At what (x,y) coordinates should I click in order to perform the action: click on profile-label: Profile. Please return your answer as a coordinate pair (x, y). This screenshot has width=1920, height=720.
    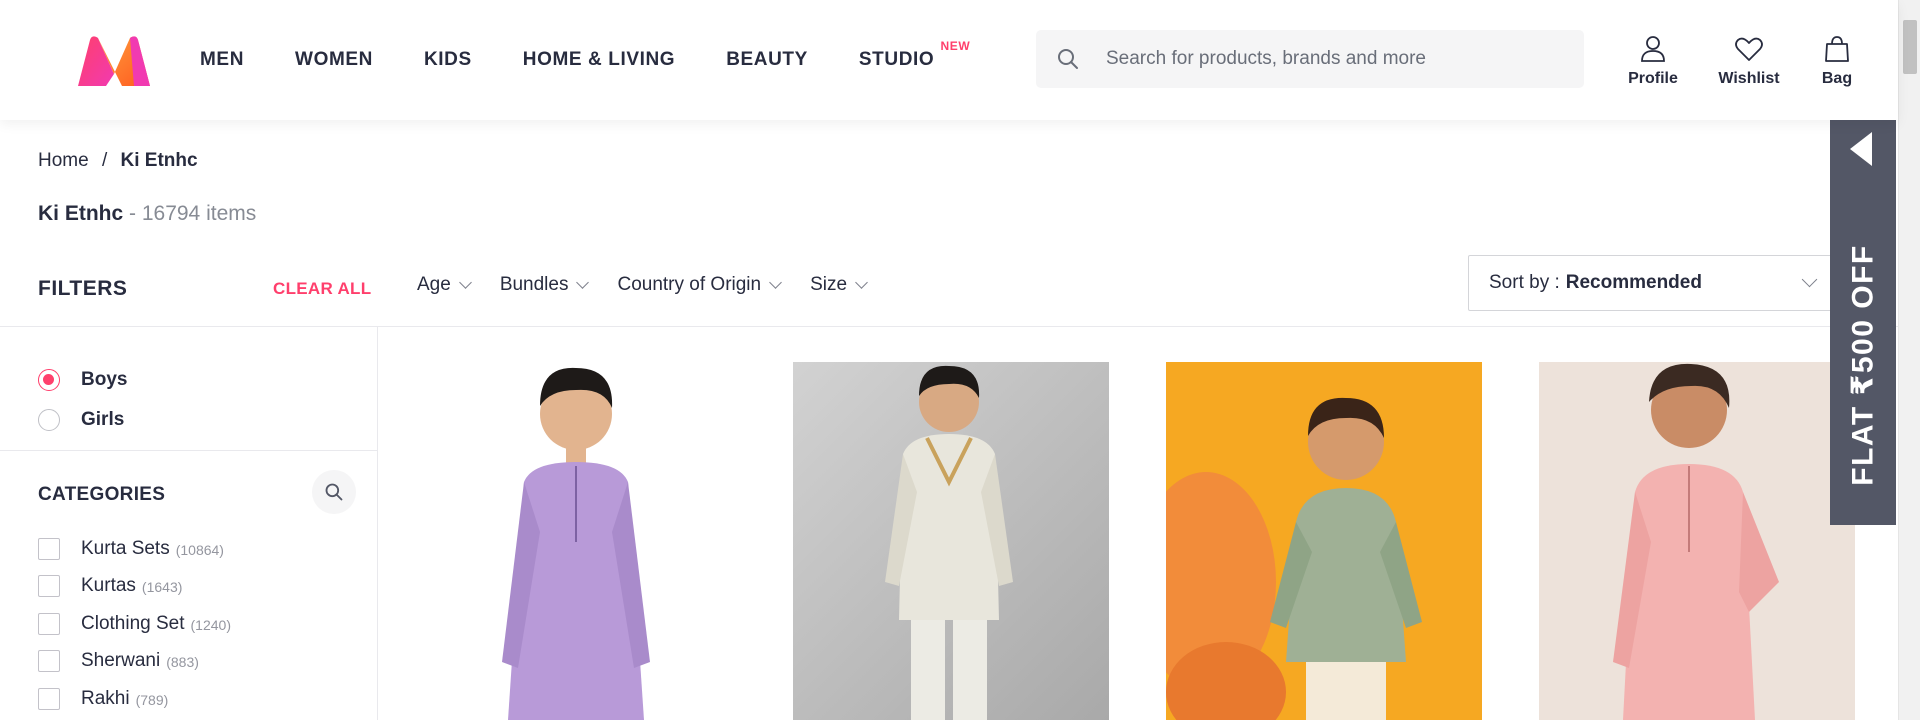
    Looking at the image, I should click on (1653, 78).